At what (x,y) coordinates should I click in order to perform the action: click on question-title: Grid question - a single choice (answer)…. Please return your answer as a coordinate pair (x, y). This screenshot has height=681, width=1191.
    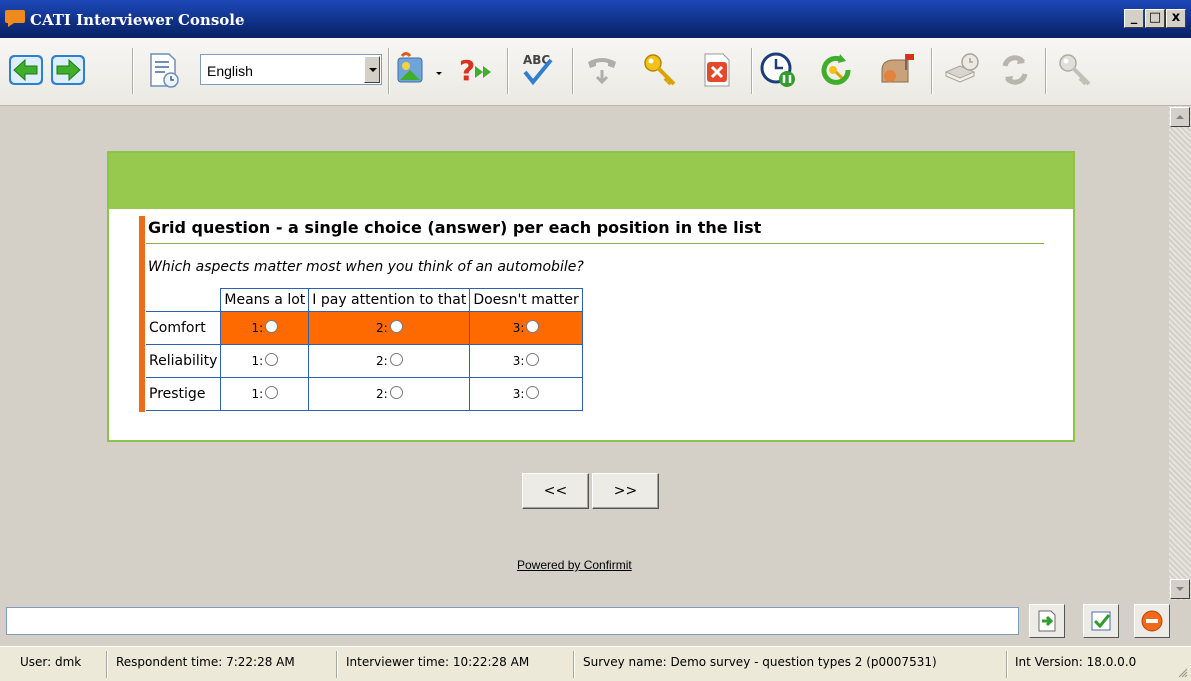
    Looking at the image, I should click on (455, 227).